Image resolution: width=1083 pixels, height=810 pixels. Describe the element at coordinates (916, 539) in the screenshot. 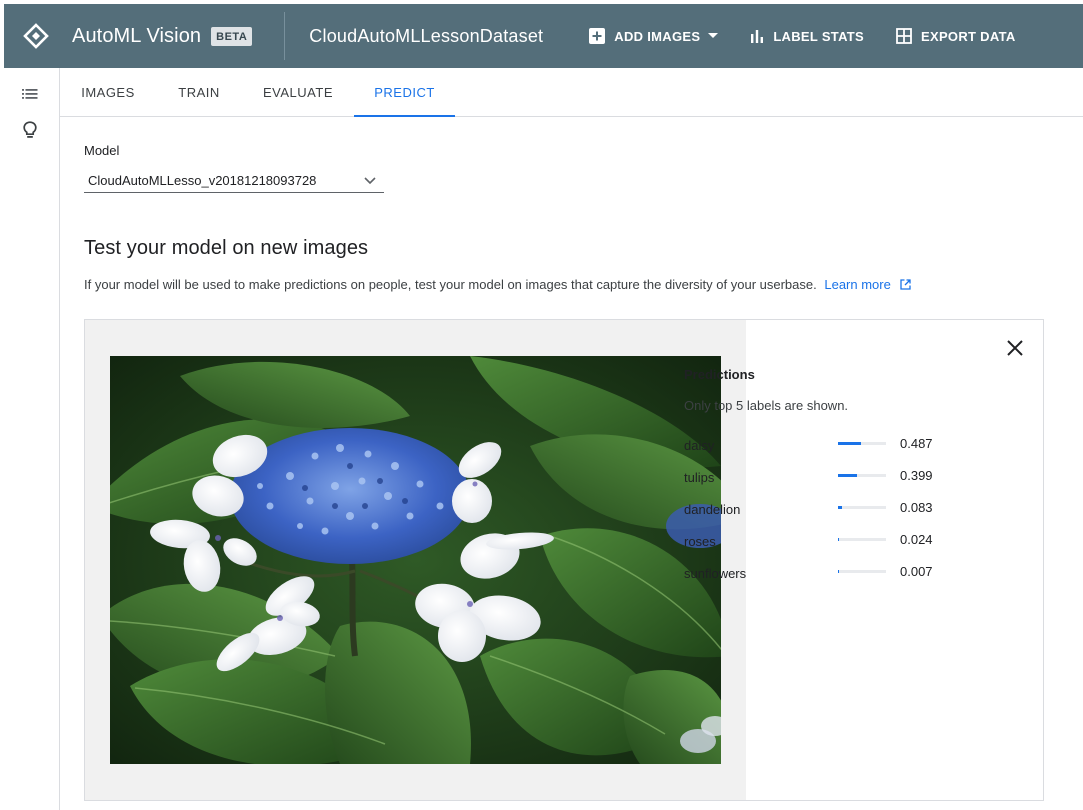

I see `prediction-score: 0.024` at that location.